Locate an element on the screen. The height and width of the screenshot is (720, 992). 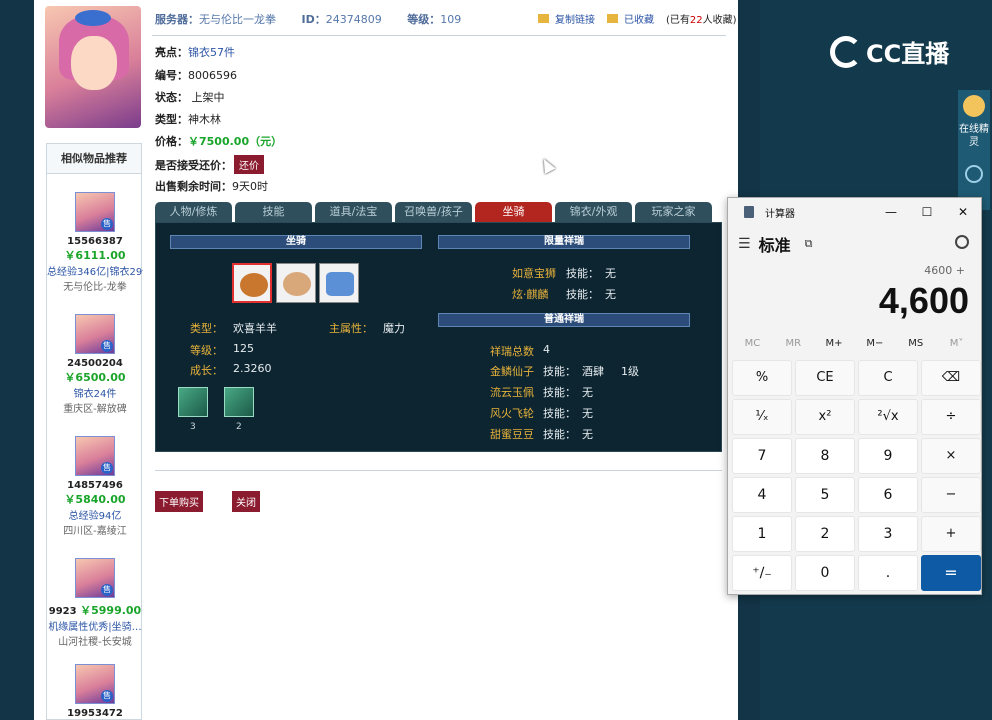
fish-mount-icon is located at coordinates (340, 284).